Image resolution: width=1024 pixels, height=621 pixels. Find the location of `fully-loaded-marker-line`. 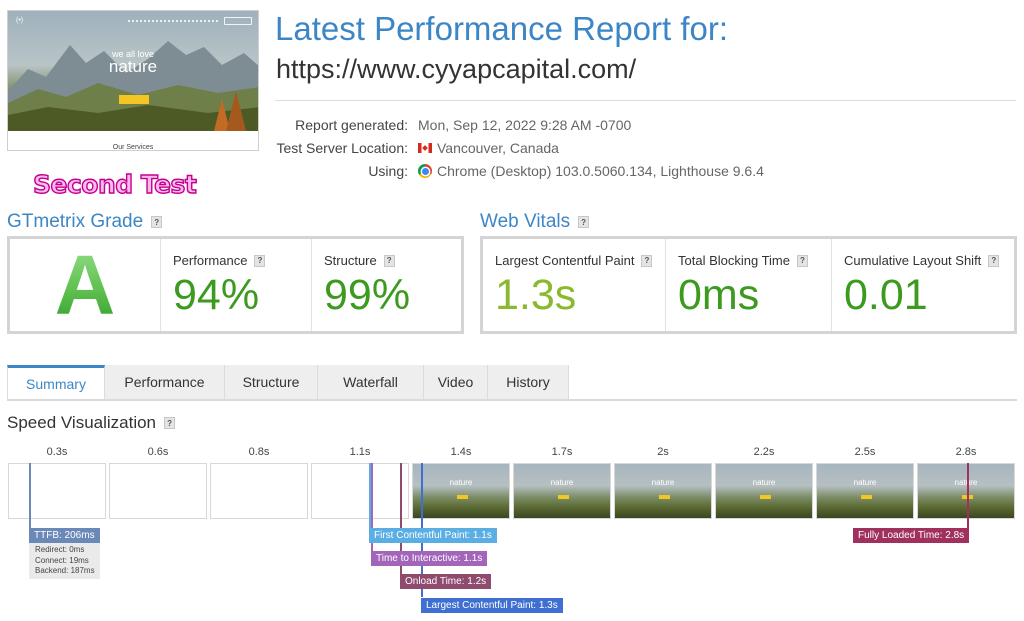

fully-loaded-marker-line is located at coordinates (968, 495).